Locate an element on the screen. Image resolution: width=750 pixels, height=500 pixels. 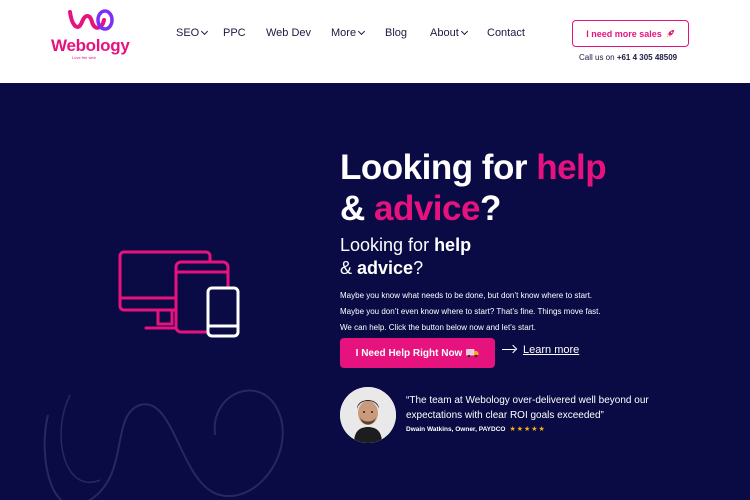
star-rating: ★★★★★ is located at coordinates (527, 429).